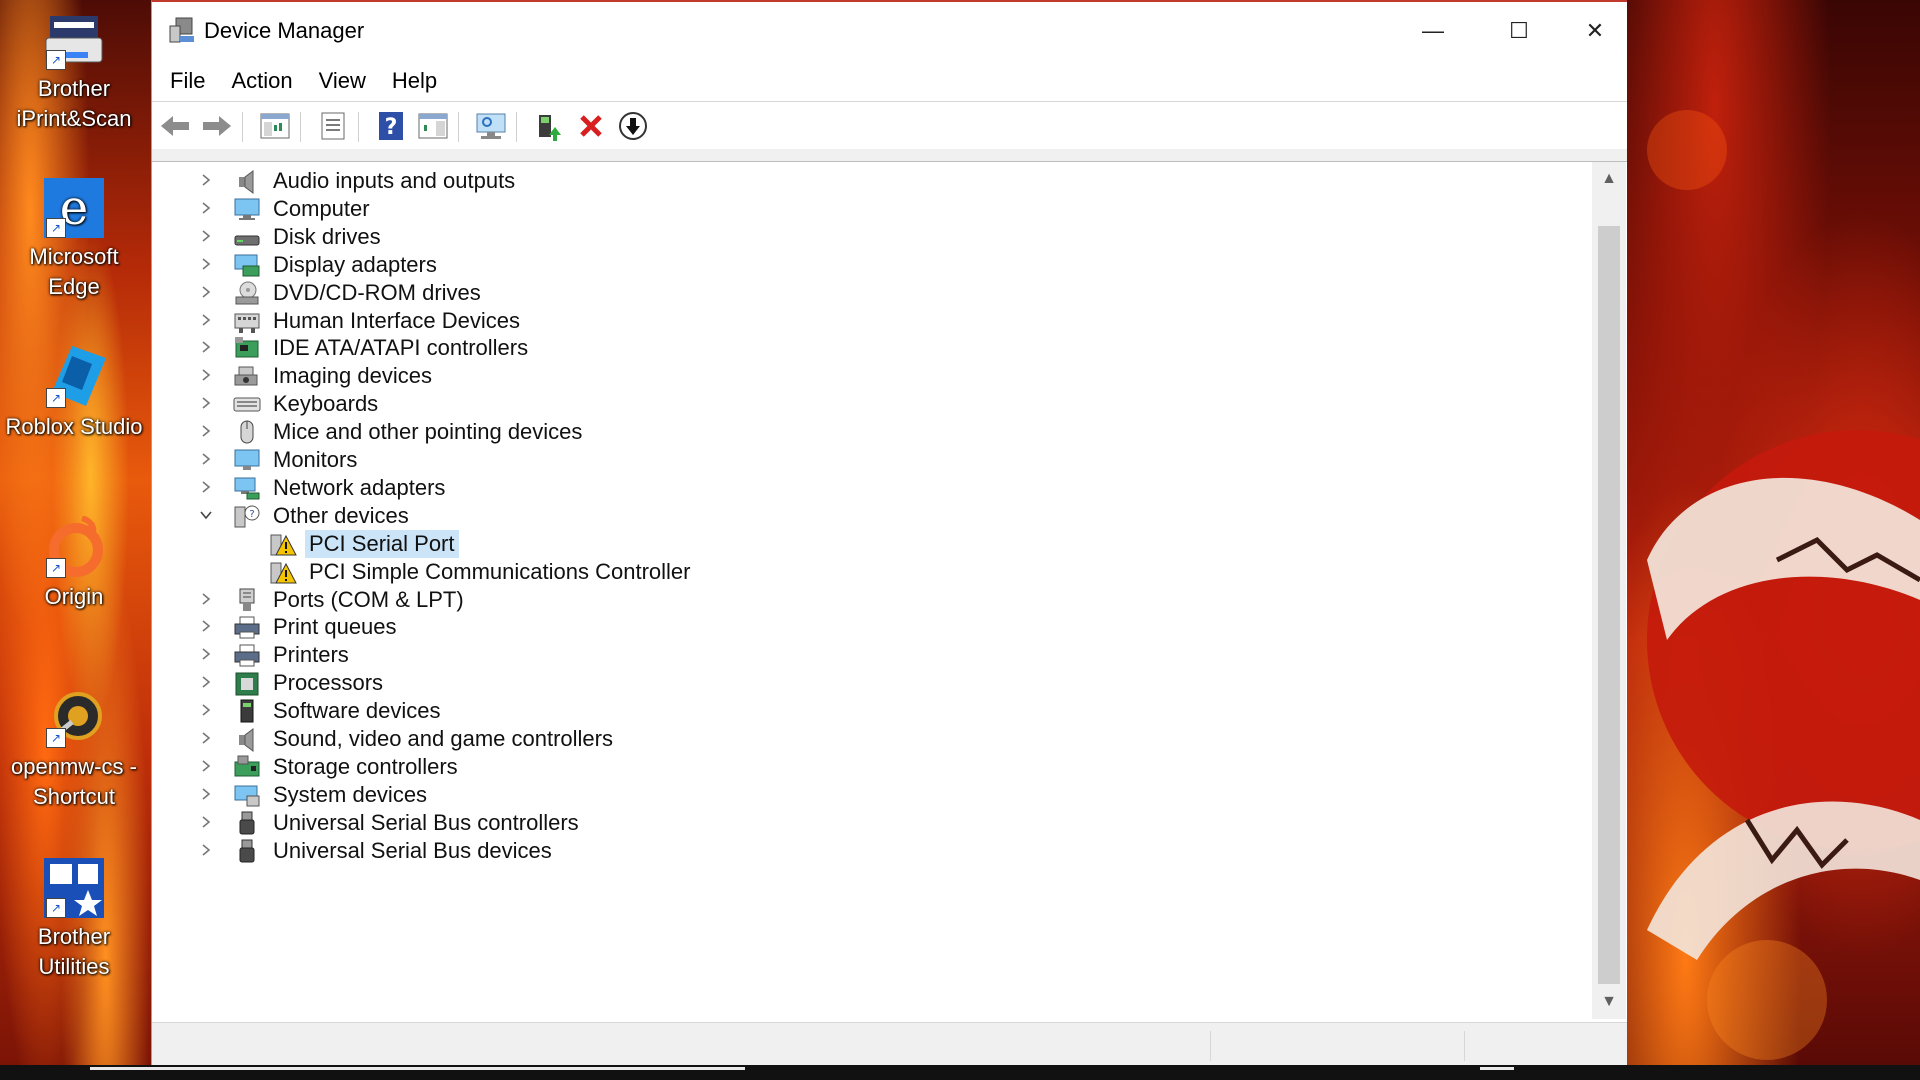 The height and width of the screenshot is (1080, 1920). What do you see at coordinates (74, 936) in the screenshot?
I see `desktop-icon-label: Brother` at bounding box center [74, 936].